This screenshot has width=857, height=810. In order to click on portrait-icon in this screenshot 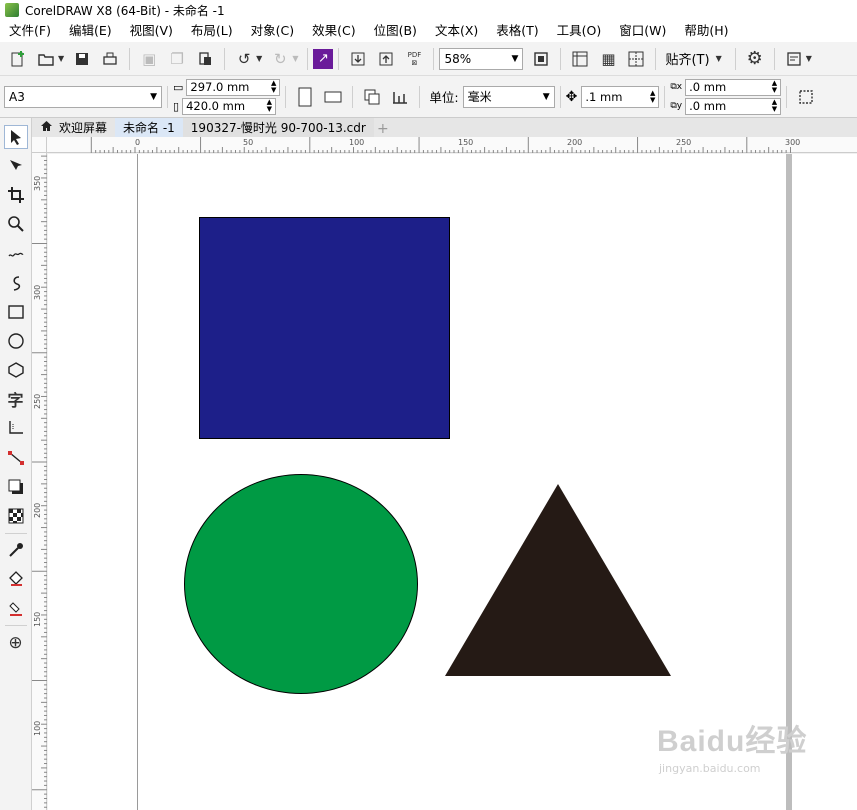, I will do `click(305, 97)`.